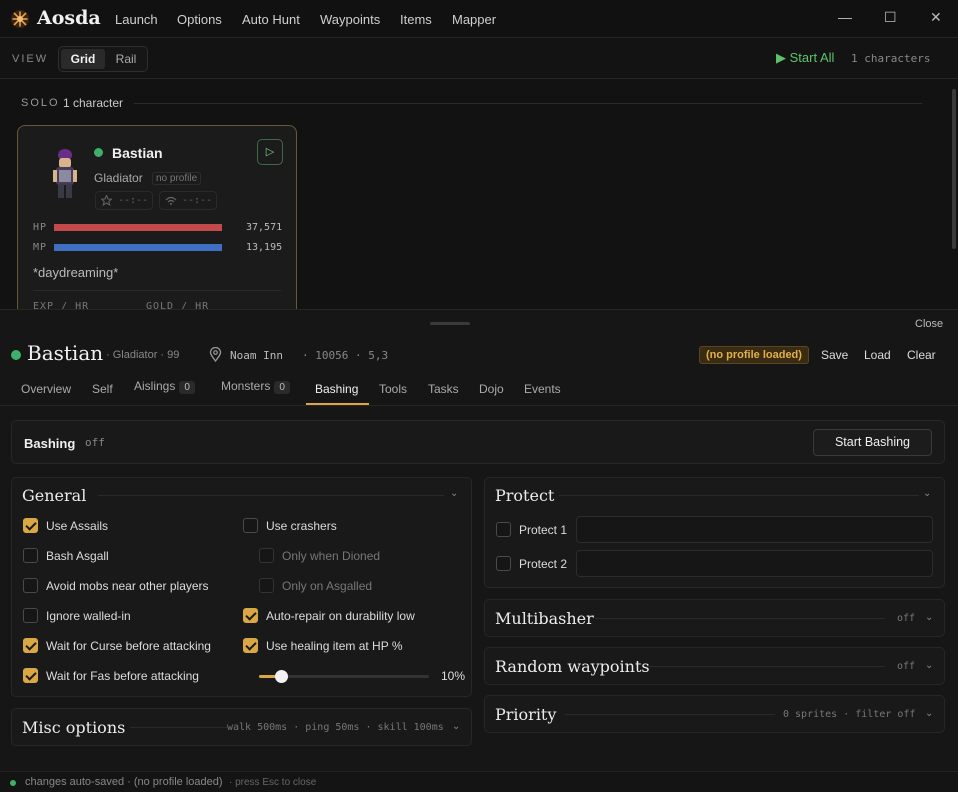 The height and width of the screenshot is (792, 958). Describe the element at coordinates (393, 389) in the screenshot. I see `tab-tools: Tools` at that location.